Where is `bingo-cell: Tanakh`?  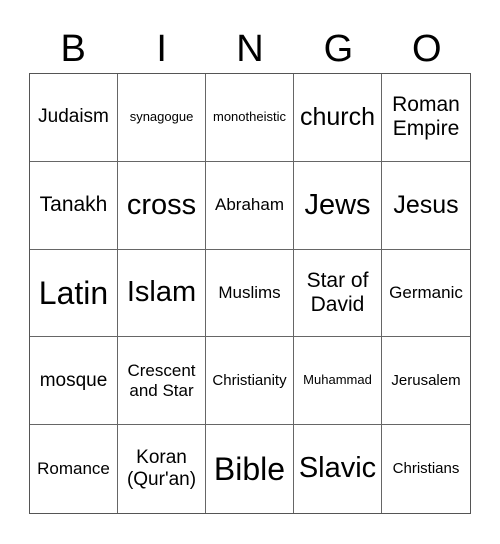
bingo-cell: Tanakh is located at coordinates (74, 205).